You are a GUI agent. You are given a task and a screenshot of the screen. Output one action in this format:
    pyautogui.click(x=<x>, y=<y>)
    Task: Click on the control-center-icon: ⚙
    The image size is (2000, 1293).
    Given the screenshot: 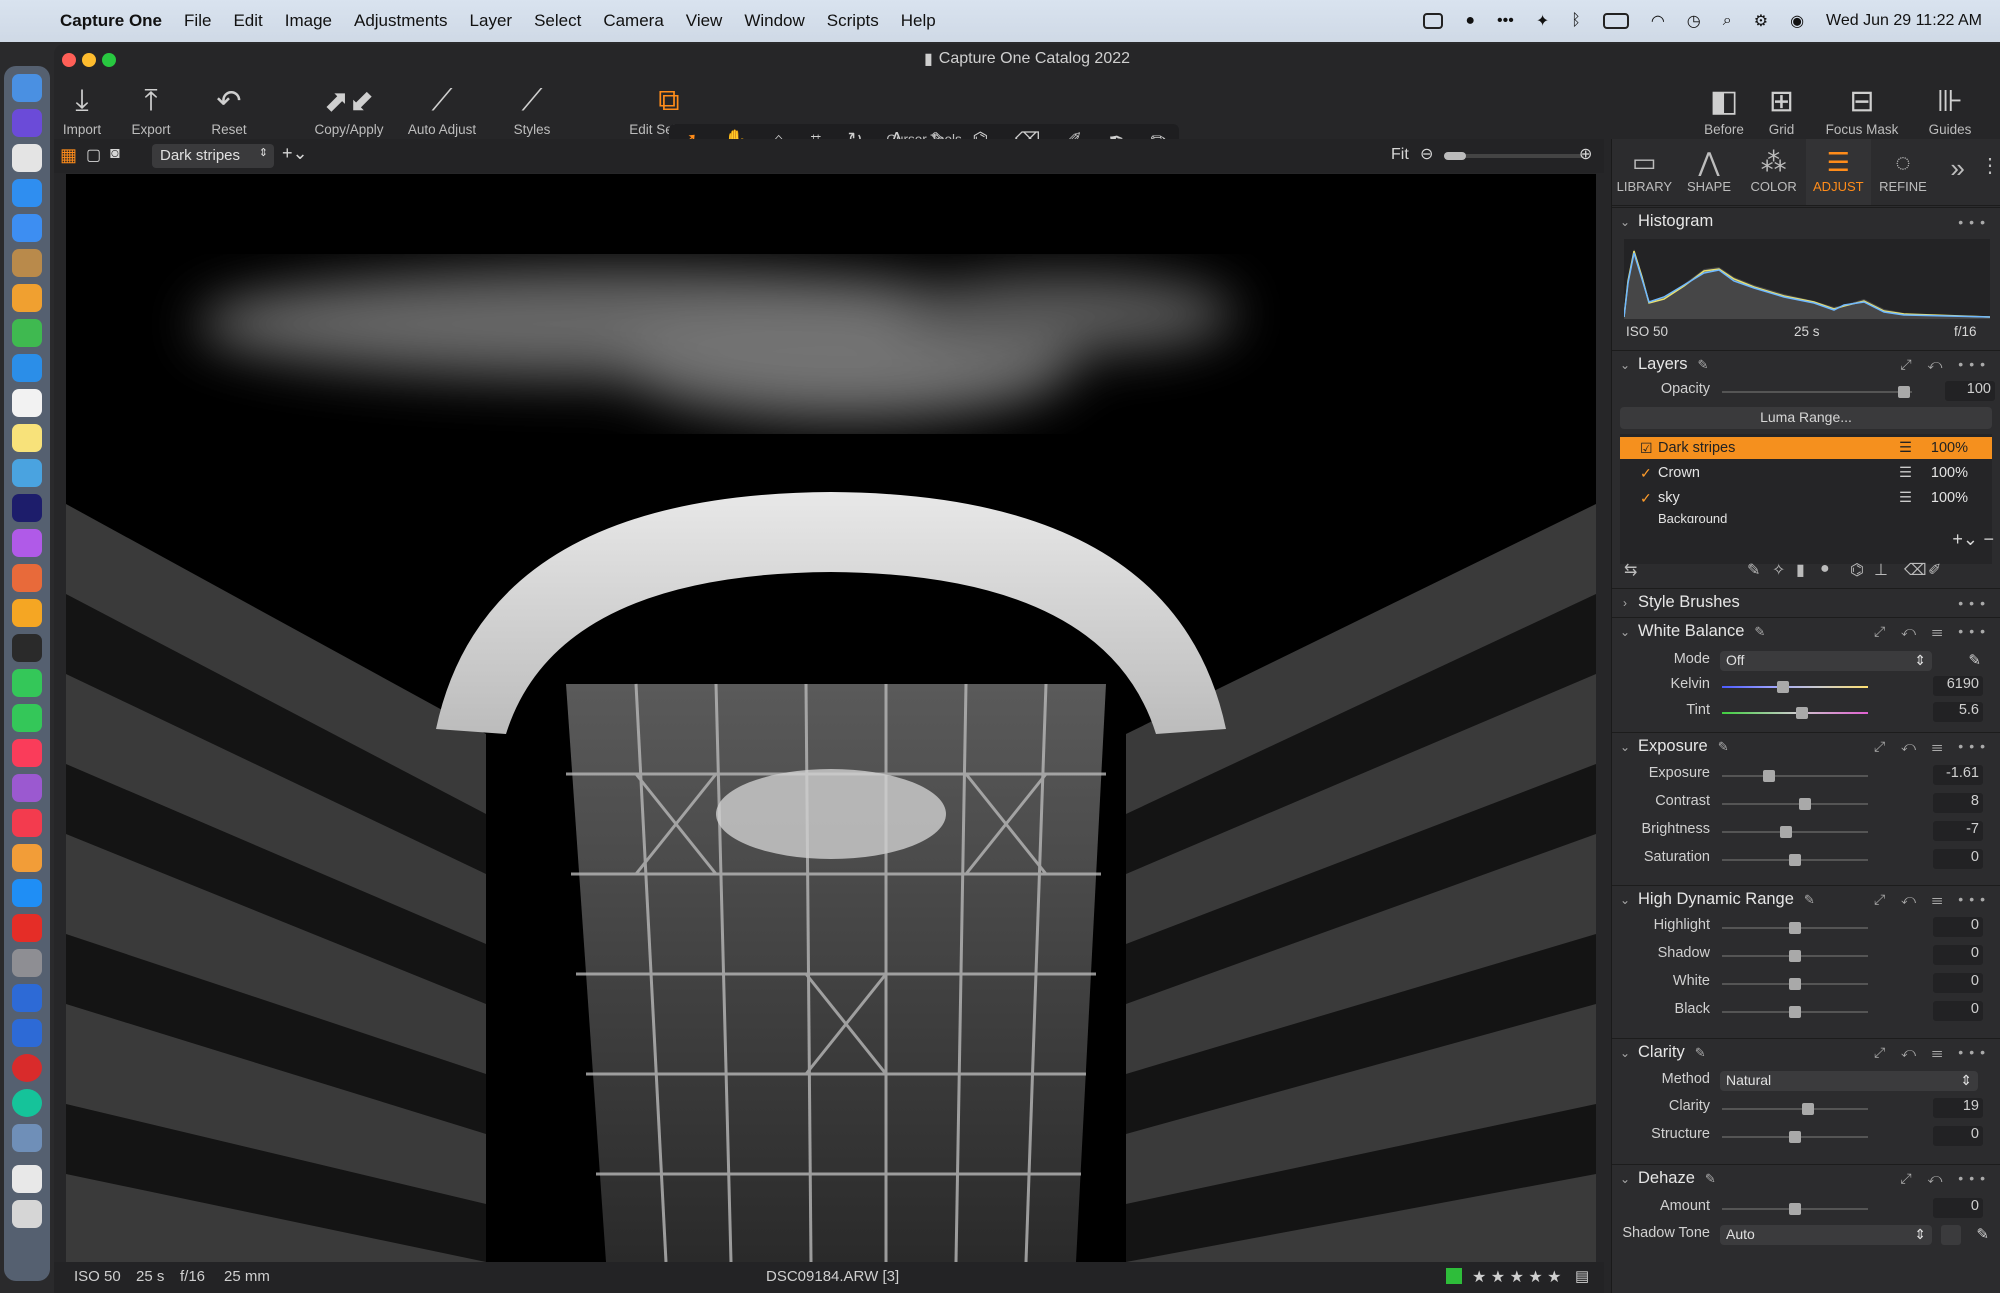 What is the action you would take?
    pyautogui.click(x=1761, y=21)
    